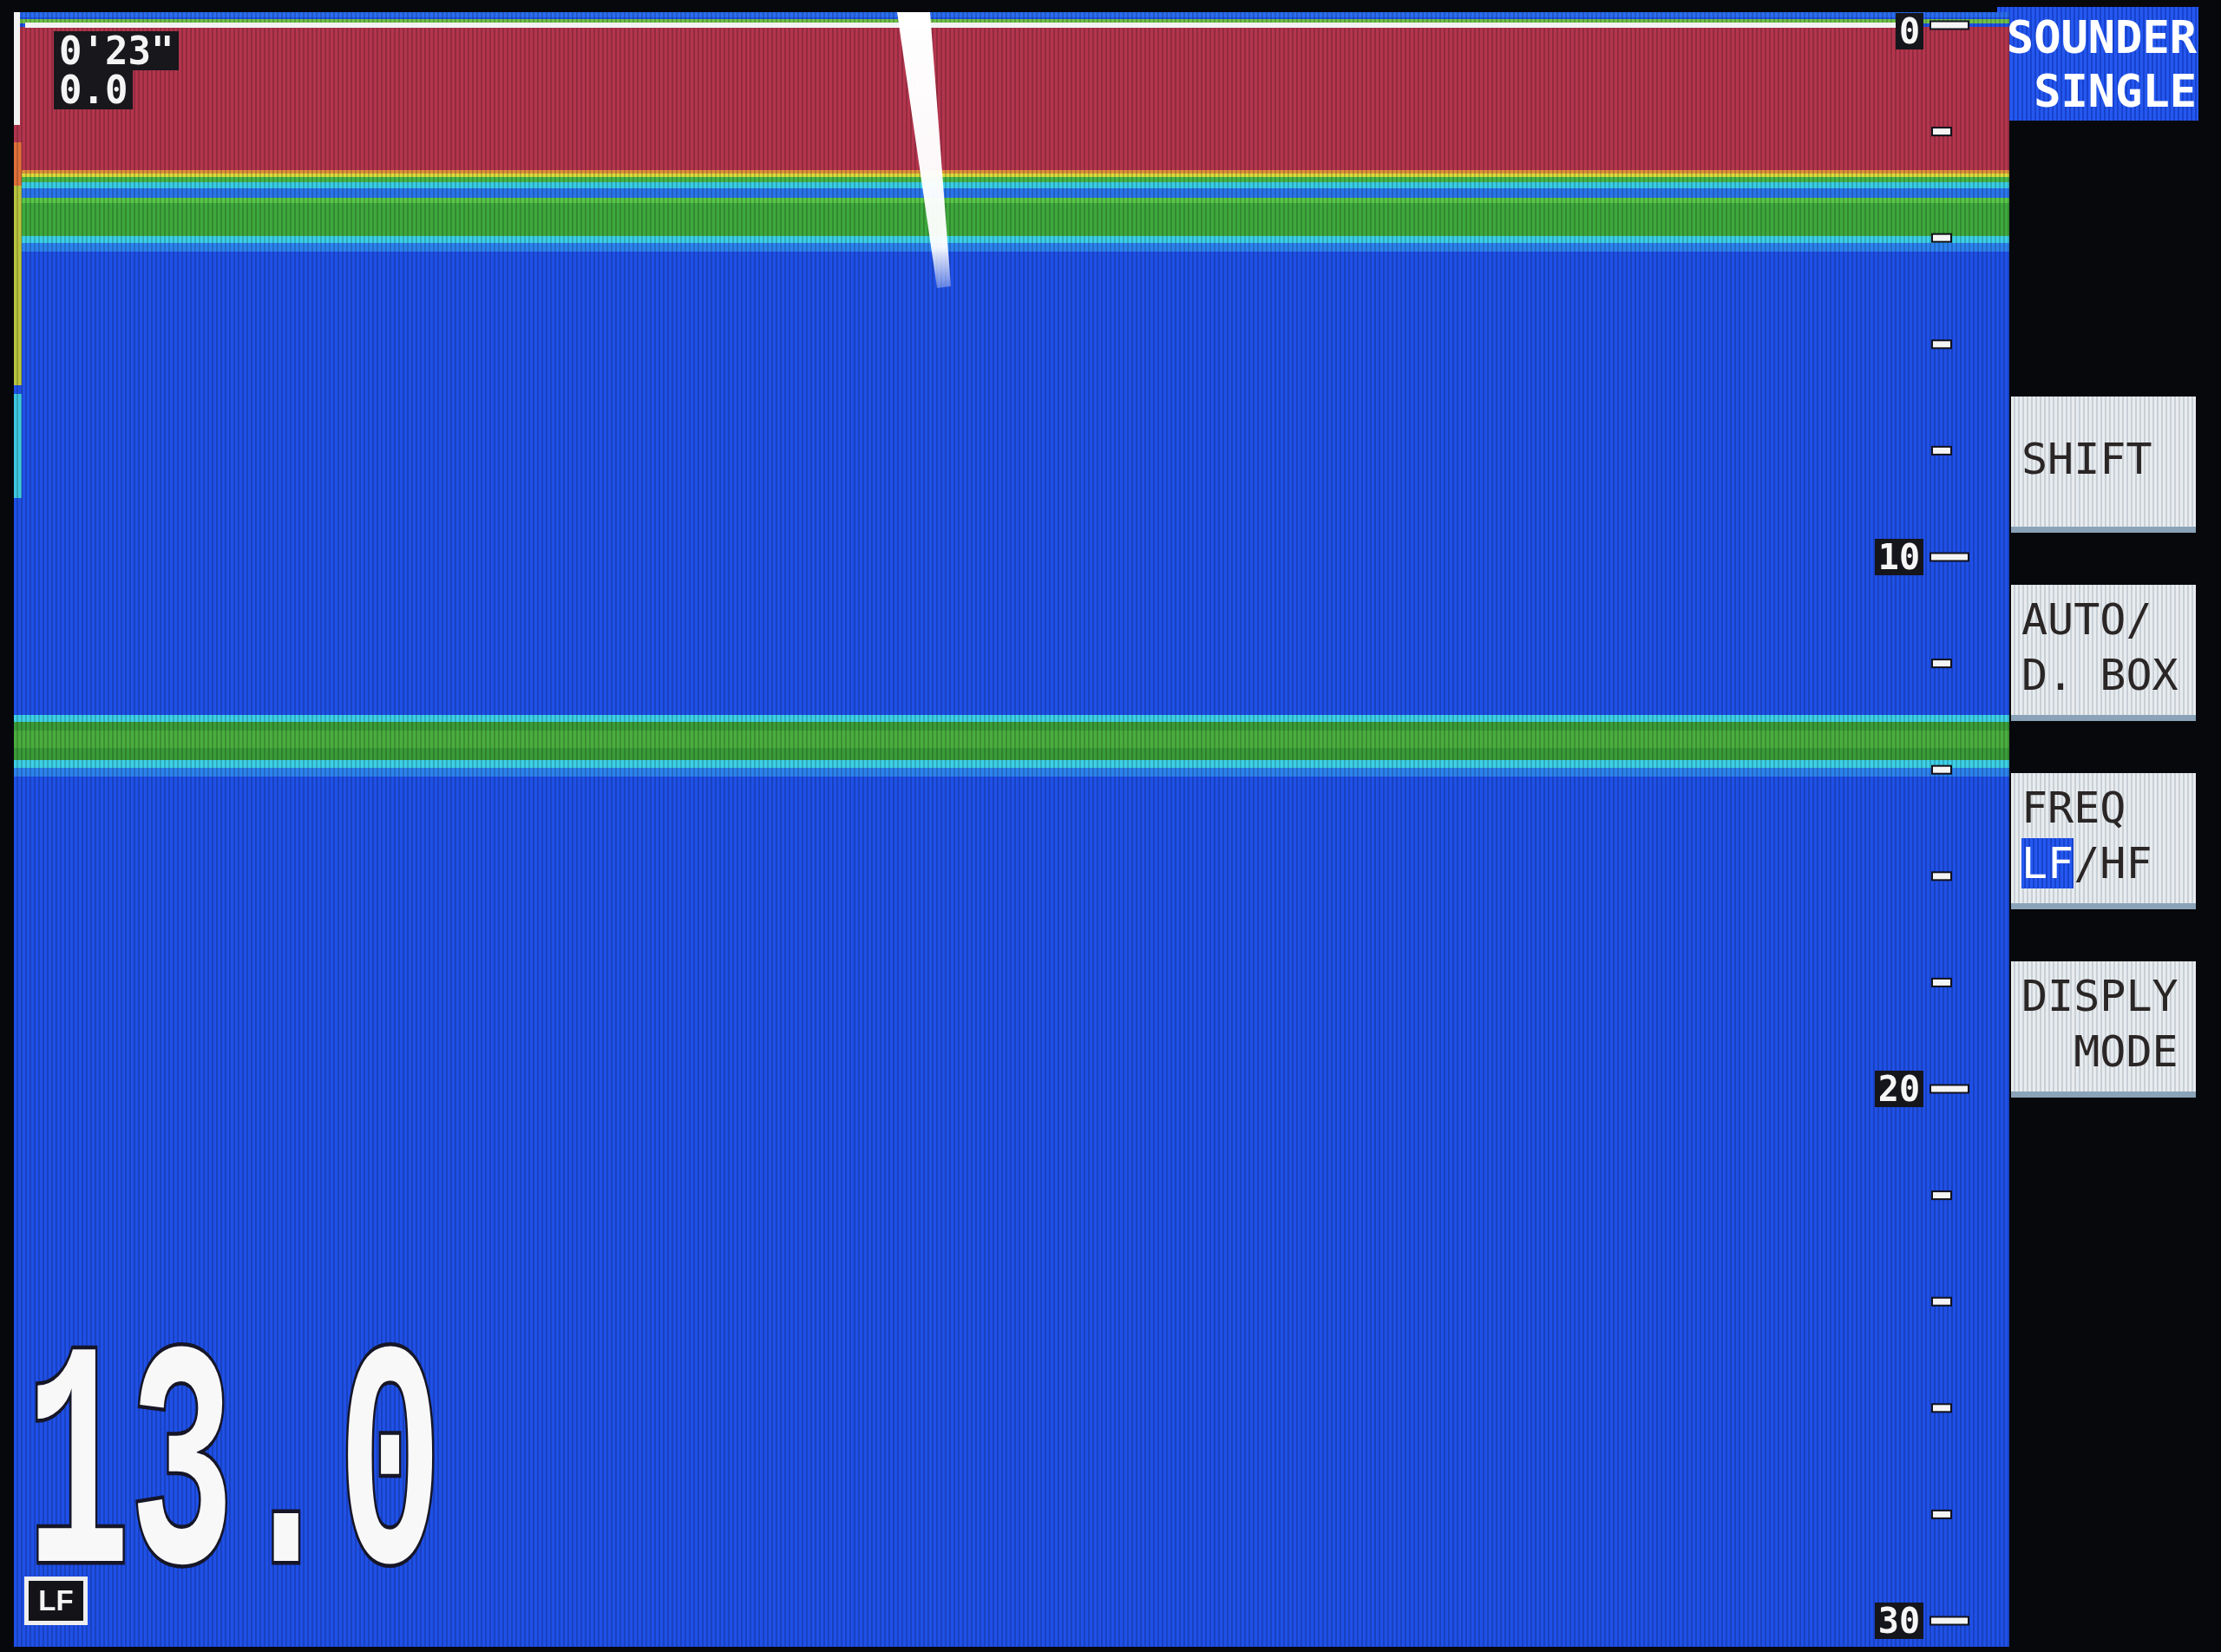 This screenshot has height=1652, width=2221. I want to click on mode-label: SOUNDER SINGLE, so click(2097, 64).